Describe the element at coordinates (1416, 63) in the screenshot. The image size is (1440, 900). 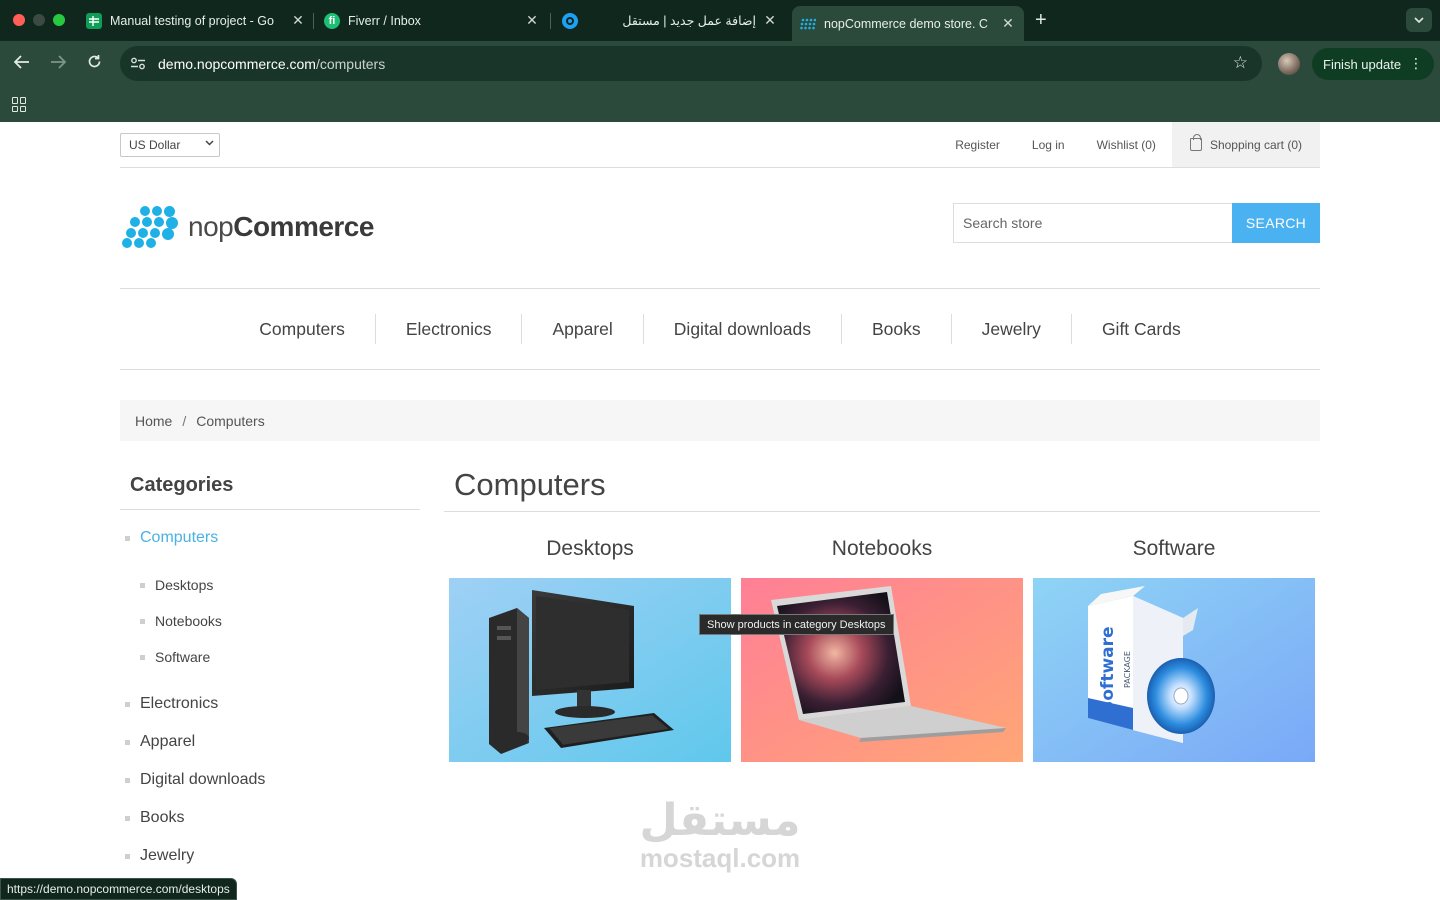
I see `more-menu-icon: ⋮` at that location.